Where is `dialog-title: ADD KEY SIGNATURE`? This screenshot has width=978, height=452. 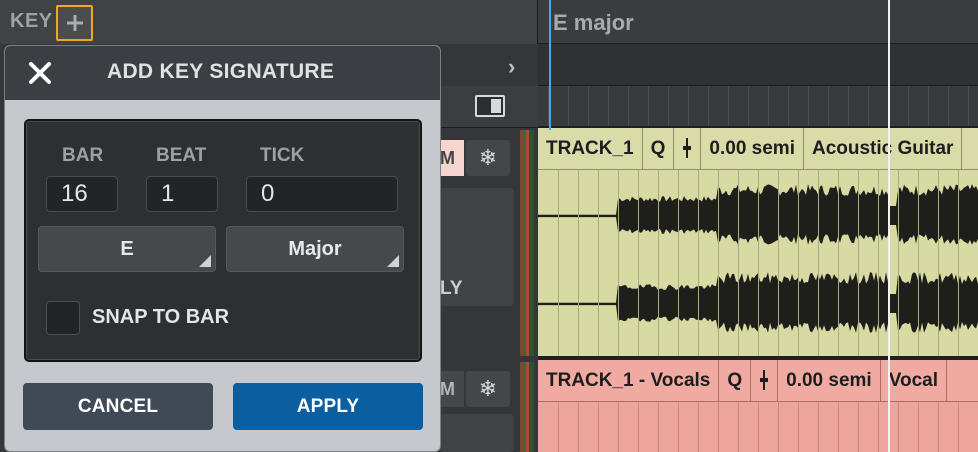 dialog-title: ADD KEY SIGNATURE is located at coordinates (221, 71).